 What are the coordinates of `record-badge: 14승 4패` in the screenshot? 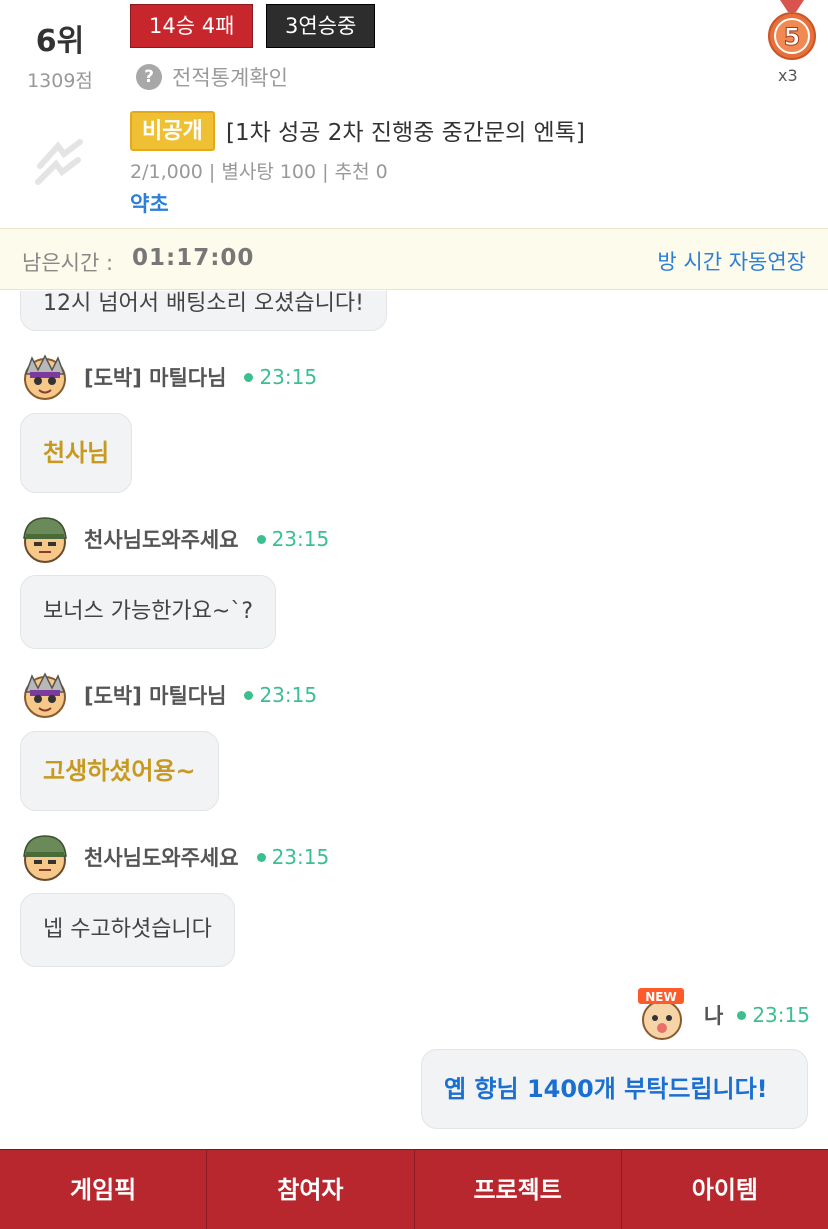 It's located at (192, 26).